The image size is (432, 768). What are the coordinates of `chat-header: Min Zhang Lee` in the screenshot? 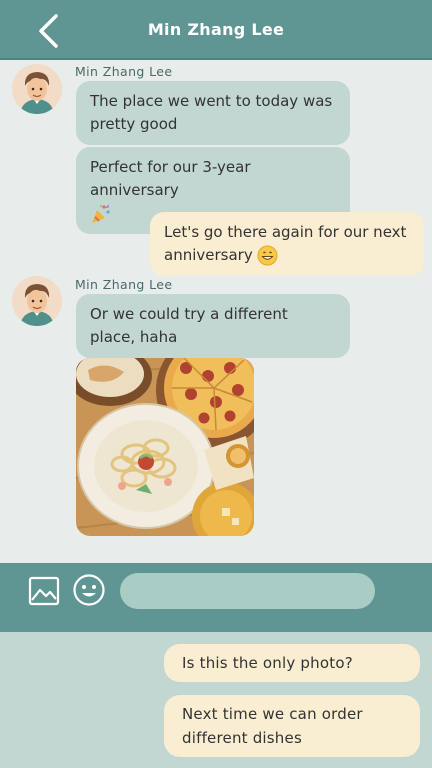 It's located at (216, 30).